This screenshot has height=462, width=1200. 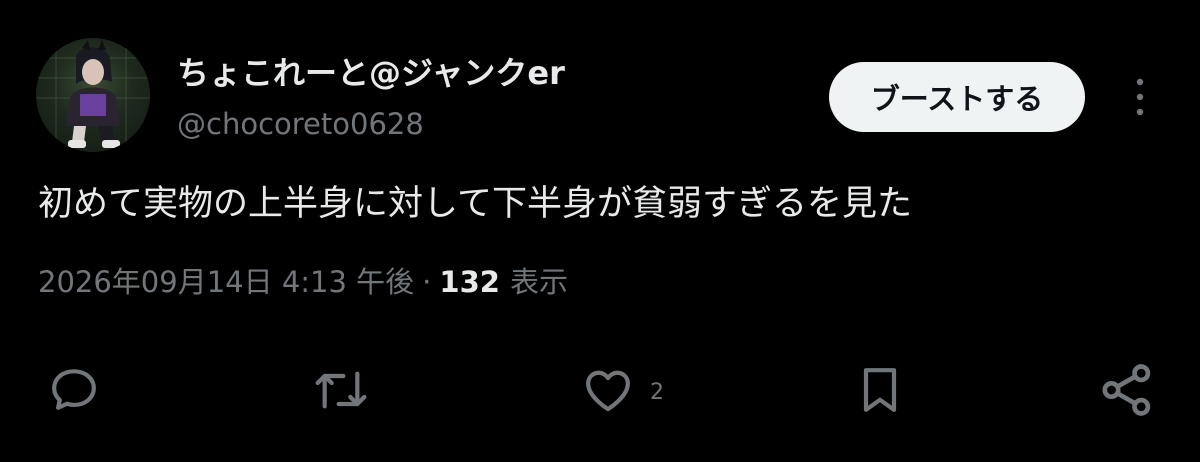 I want to click on avatar-image, so click(x=93, y=95).